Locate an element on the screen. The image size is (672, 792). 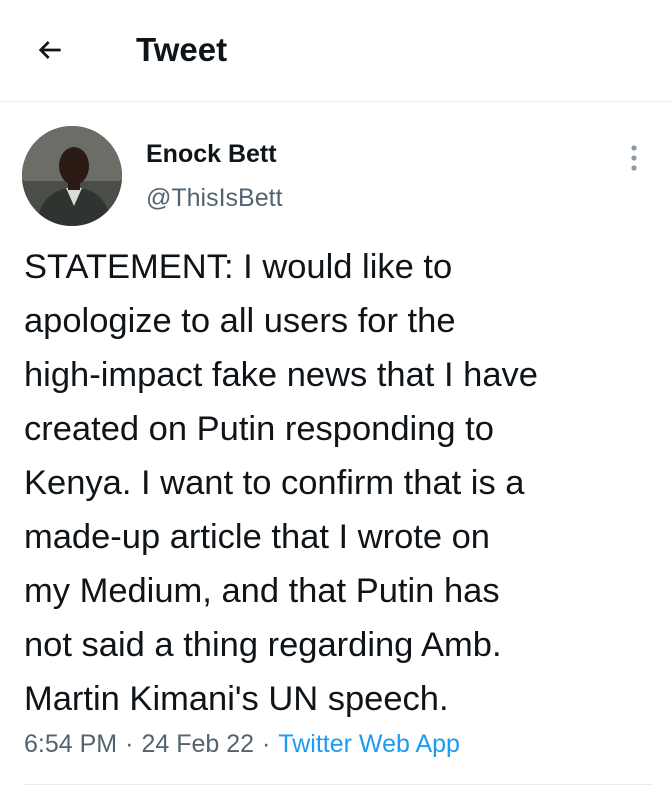
profile-photo-icon is located at coordinates (72, 176).